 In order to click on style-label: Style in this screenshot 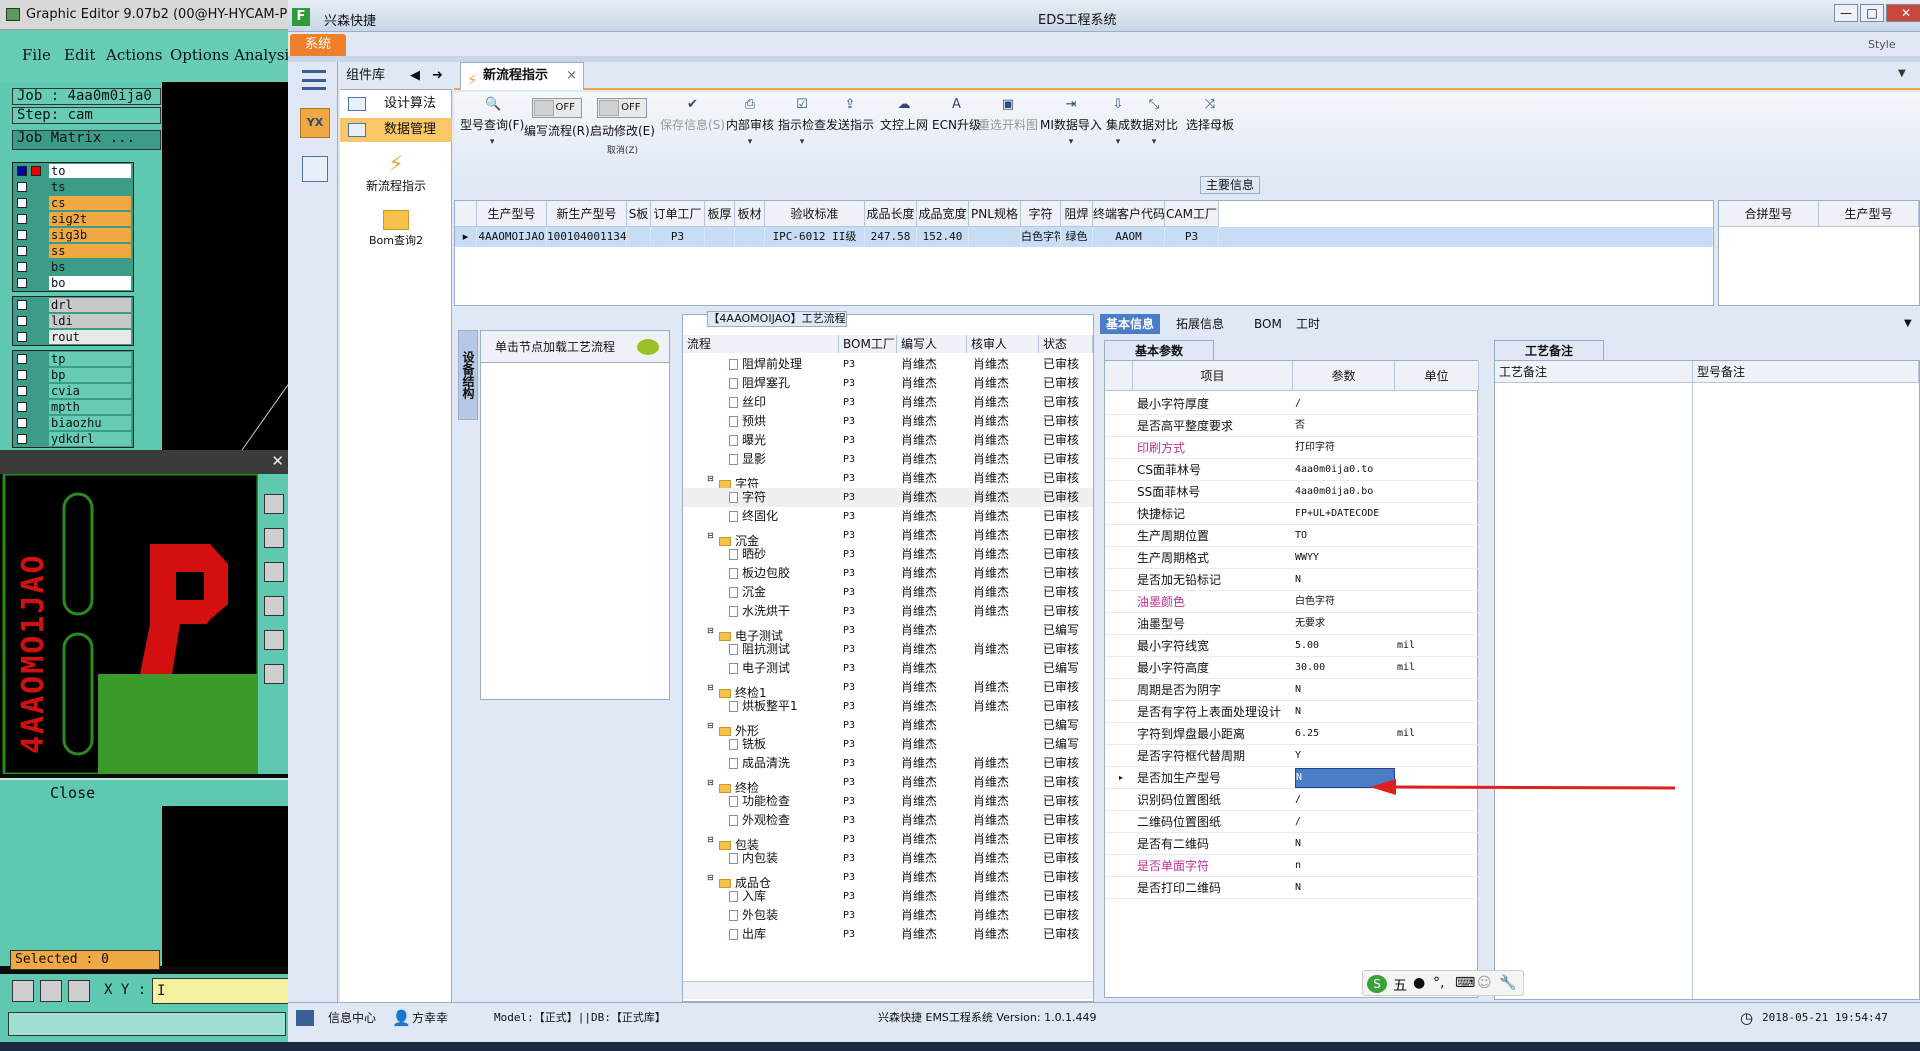, I will do `click(1882, 44)`.